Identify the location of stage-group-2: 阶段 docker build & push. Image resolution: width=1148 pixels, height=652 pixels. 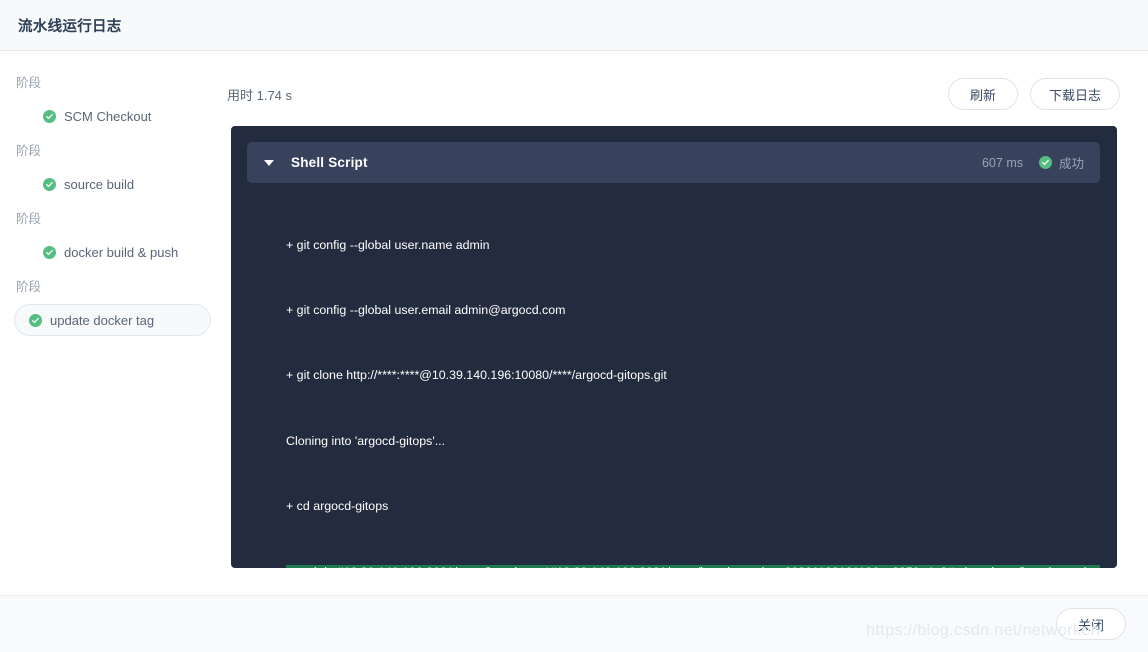
(112, 239).